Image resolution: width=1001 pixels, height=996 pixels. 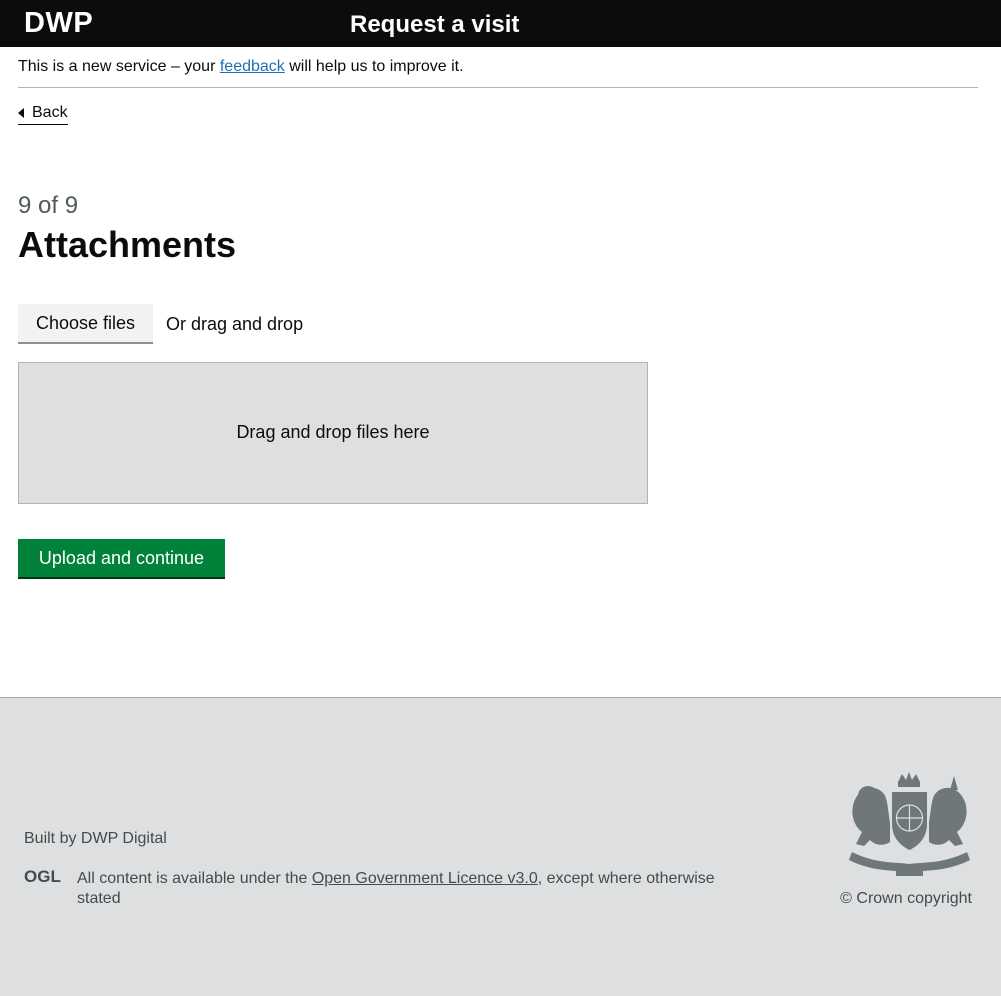 What do you see at coordinates (48, 205) in the screenshot?
I see `step-caption: 9 of 9` at bounding box center [48, 205].